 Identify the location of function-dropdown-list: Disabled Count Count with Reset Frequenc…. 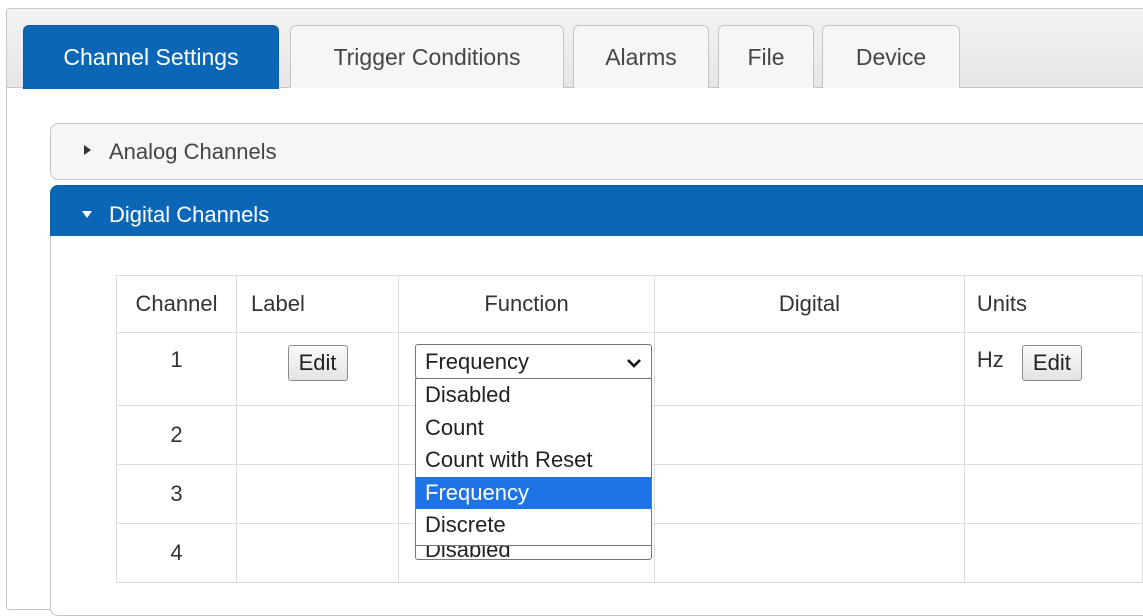
(533, 462).